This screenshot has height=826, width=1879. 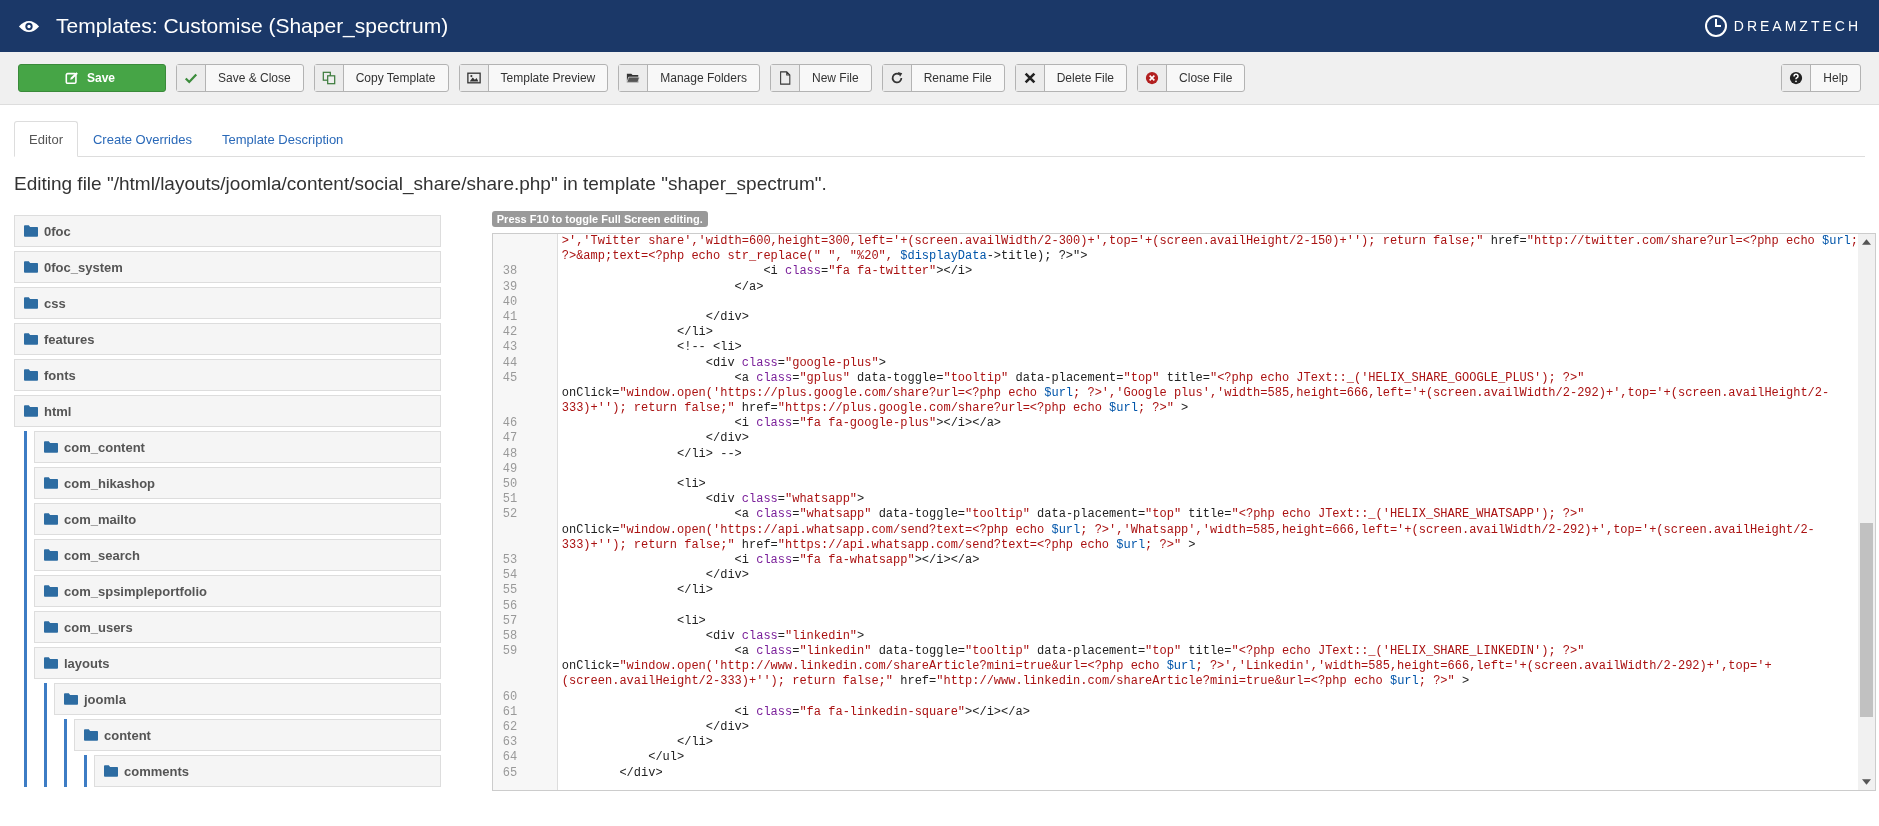 What do you see at coordinates (1187, 530) in the screenshot?
I see `code-line: onClick="window.open('https://api.whatsapp.com/send?text=<?php echo $url; ?>','Whatsapp','width=585,height=666,left='+(screen.availWidth/2-292)+',top='+(screen.availHeight/2-` at bounding box center [1187, 530].